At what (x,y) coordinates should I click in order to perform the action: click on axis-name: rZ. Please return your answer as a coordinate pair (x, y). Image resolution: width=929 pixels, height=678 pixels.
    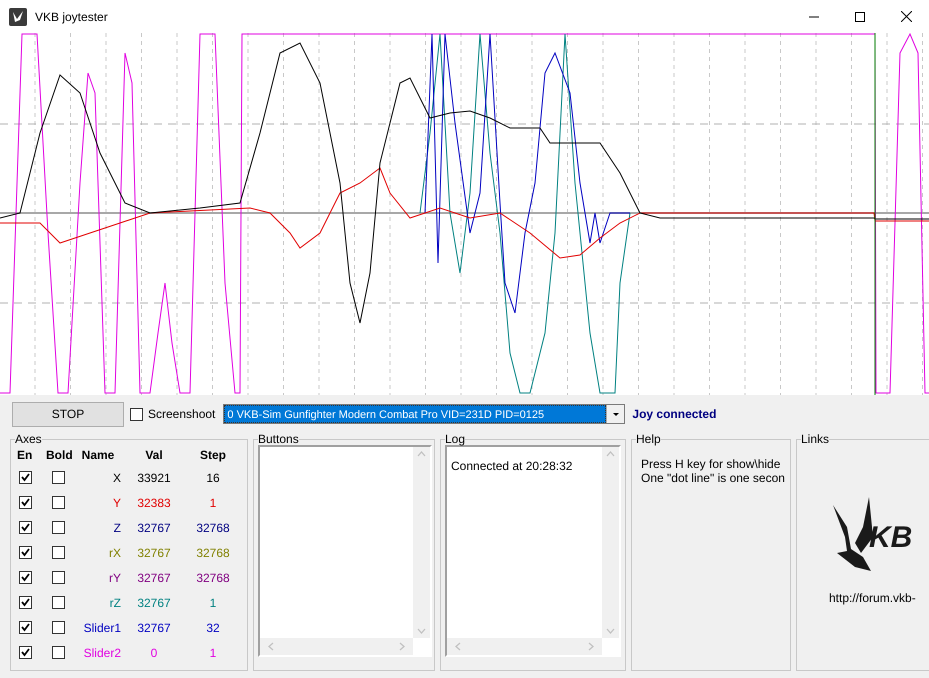
    Looking at the image, I should click on (115, 603).